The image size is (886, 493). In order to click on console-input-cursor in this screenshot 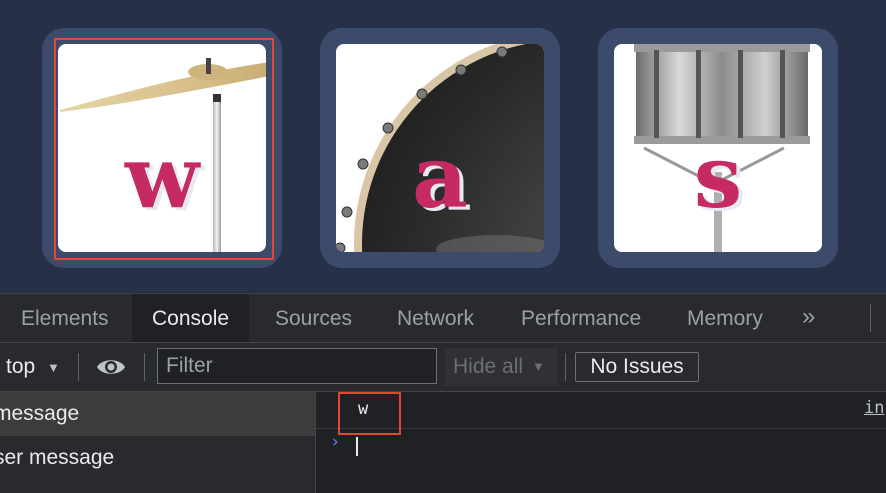, I will do `click(357, 446)`.